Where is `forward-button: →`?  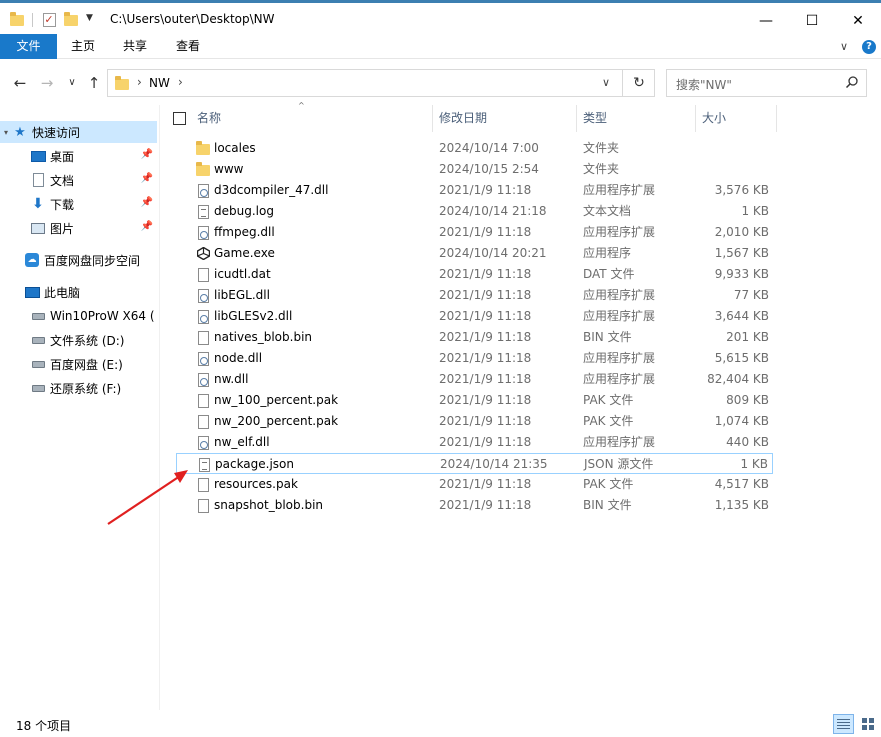
forward-button: → is located at coordinates (47, 83).